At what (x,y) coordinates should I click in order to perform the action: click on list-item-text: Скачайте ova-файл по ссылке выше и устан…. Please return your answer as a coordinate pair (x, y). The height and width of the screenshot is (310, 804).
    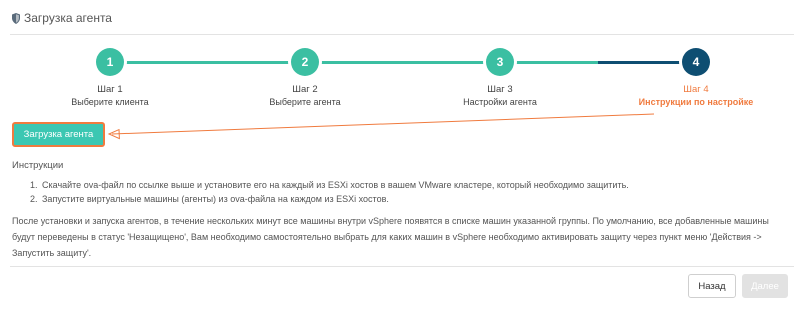
    Looking at the image, I should click on (335, 185).